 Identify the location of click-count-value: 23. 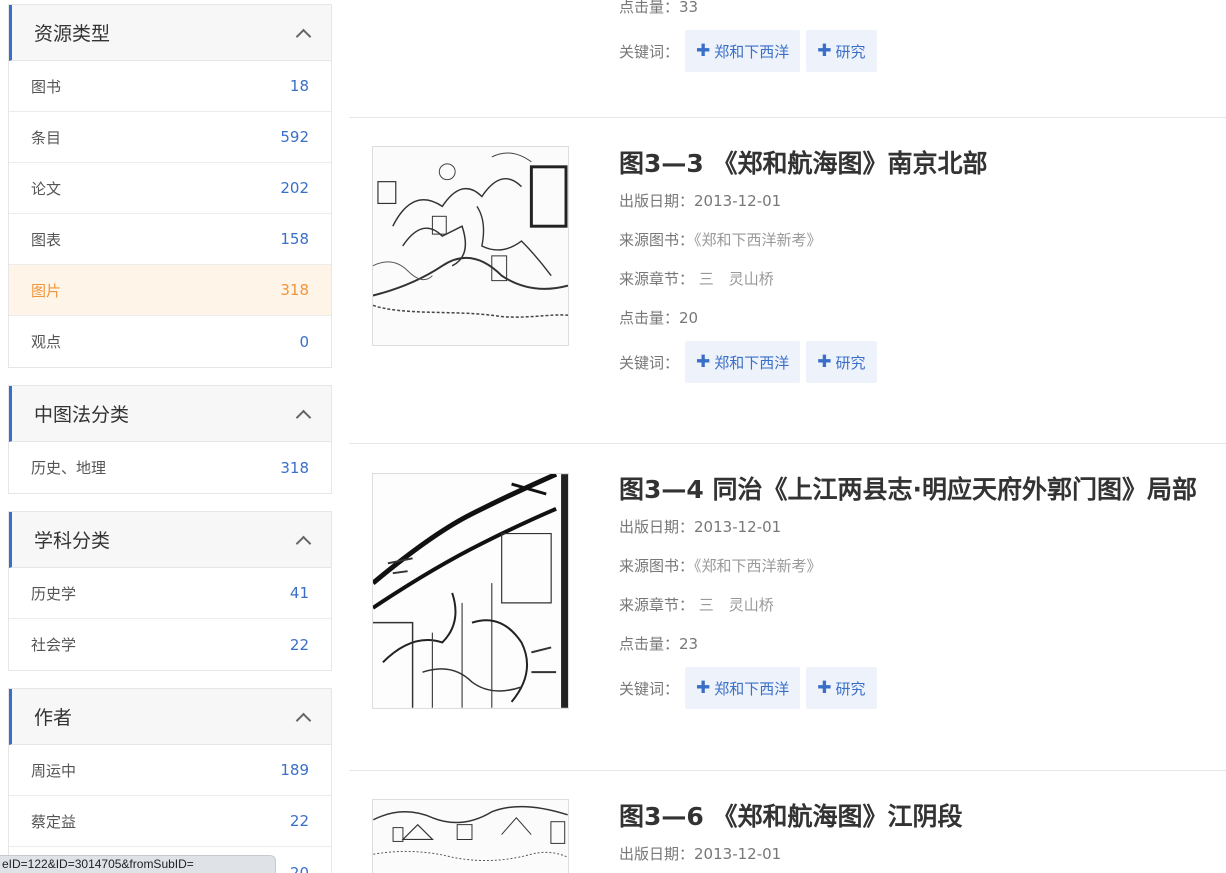
(689, 644).